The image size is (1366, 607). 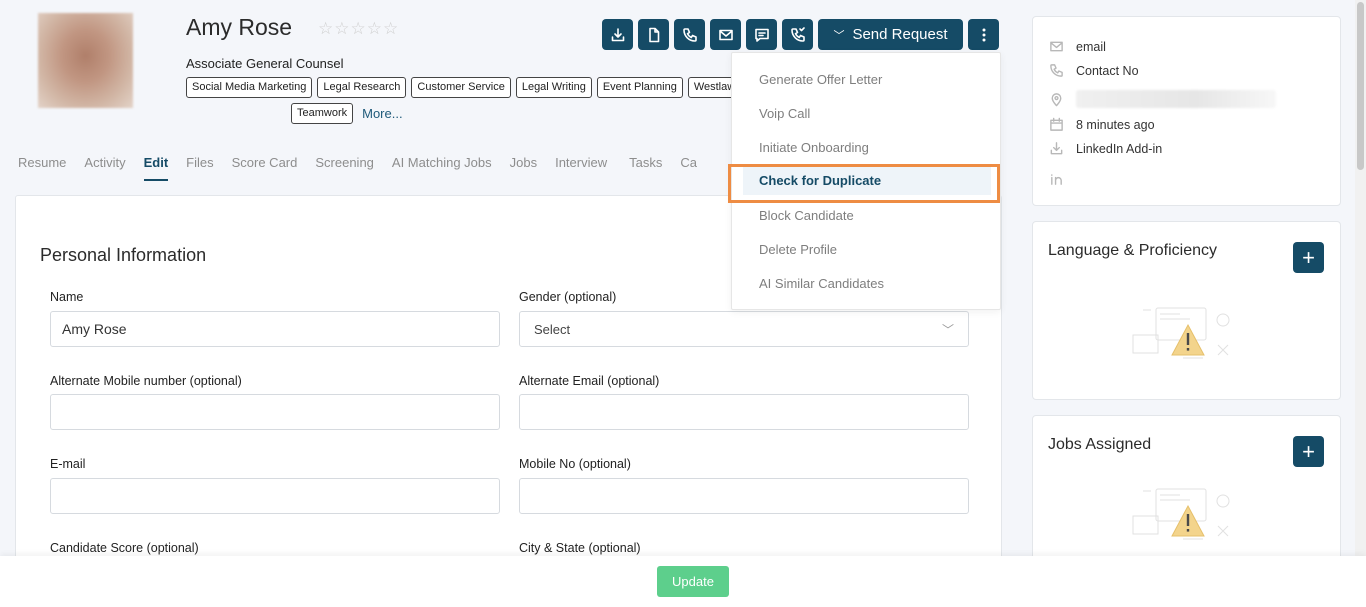 I want to click on skill-tag: Teamwork, so click(x=322, y=113).